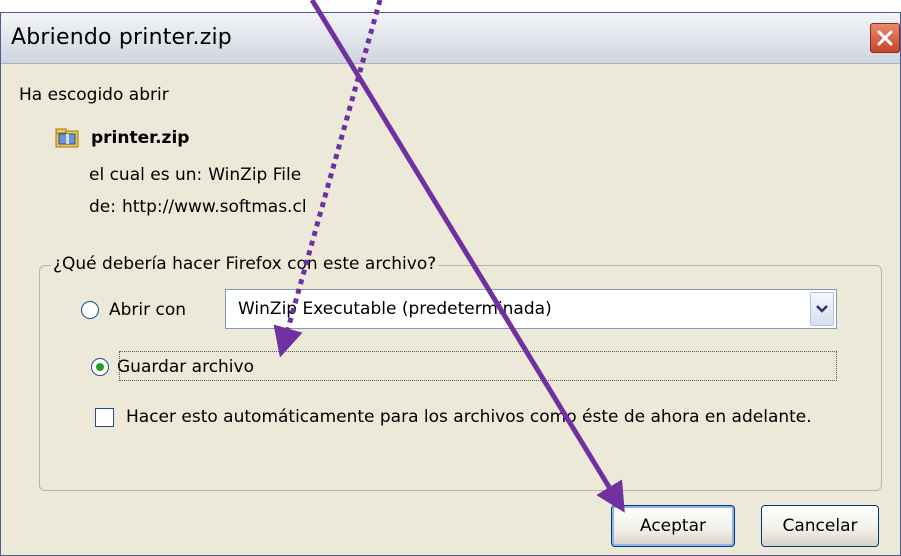  I want to click on chosen-text: Ha escogido abrir, so click(94, 95).